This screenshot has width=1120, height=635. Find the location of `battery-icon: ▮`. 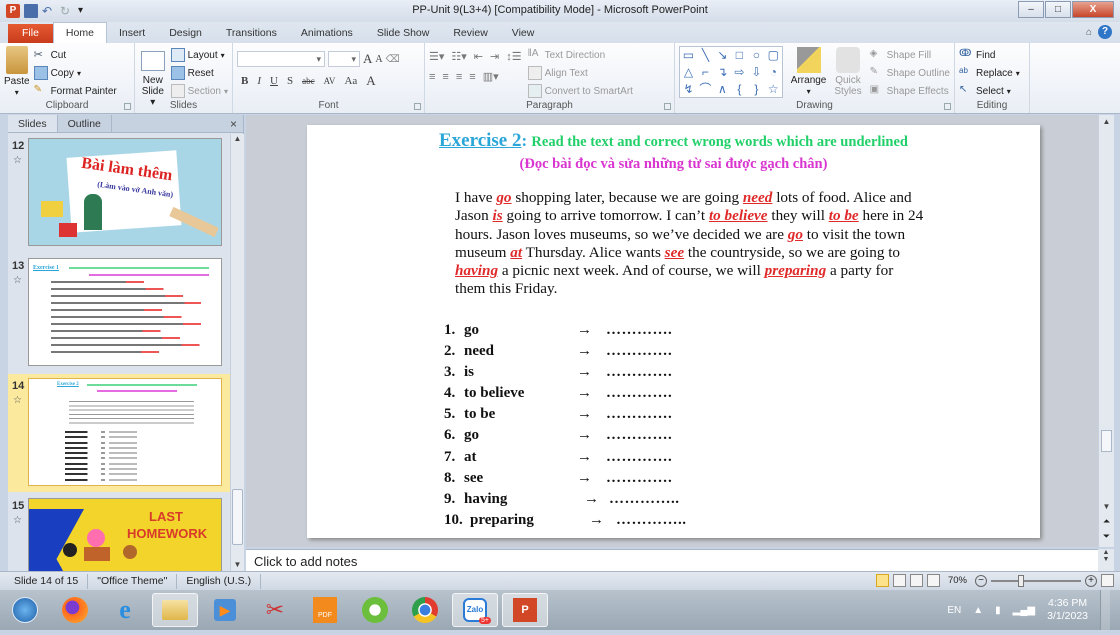

battery-icon: ▮ is located at coordinates (998, 610).